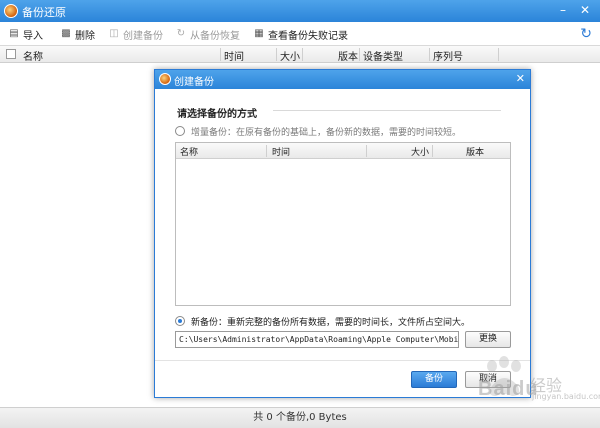 The height and width of the screenshot is (428, 600). I want to click on status-bar: 共 0 个备份,0 Bytes, so click(300, 417).